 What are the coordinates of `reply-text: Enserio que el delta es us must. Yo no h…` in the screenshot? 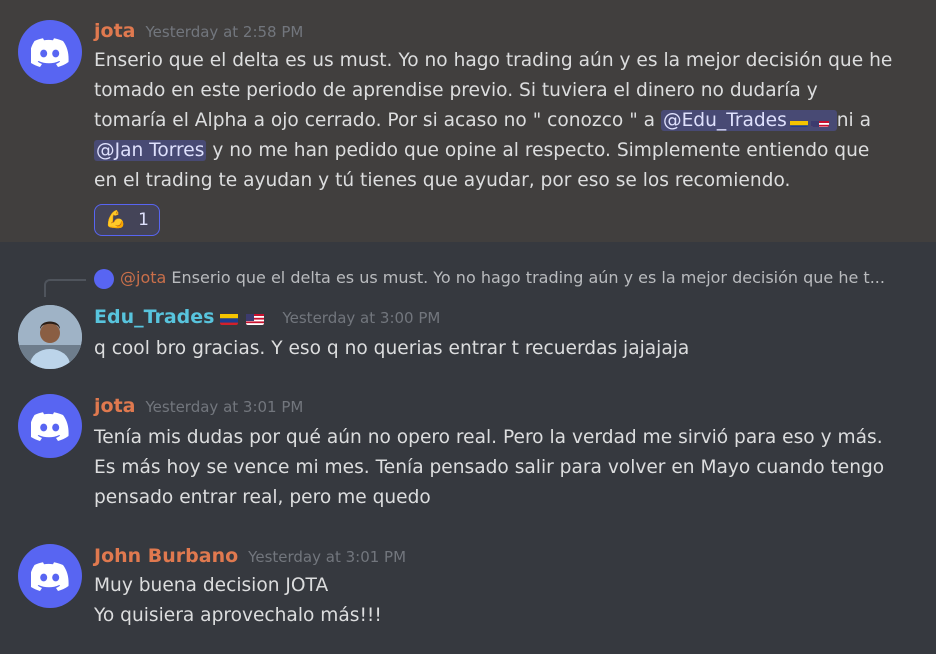 It's located at (528, 277).